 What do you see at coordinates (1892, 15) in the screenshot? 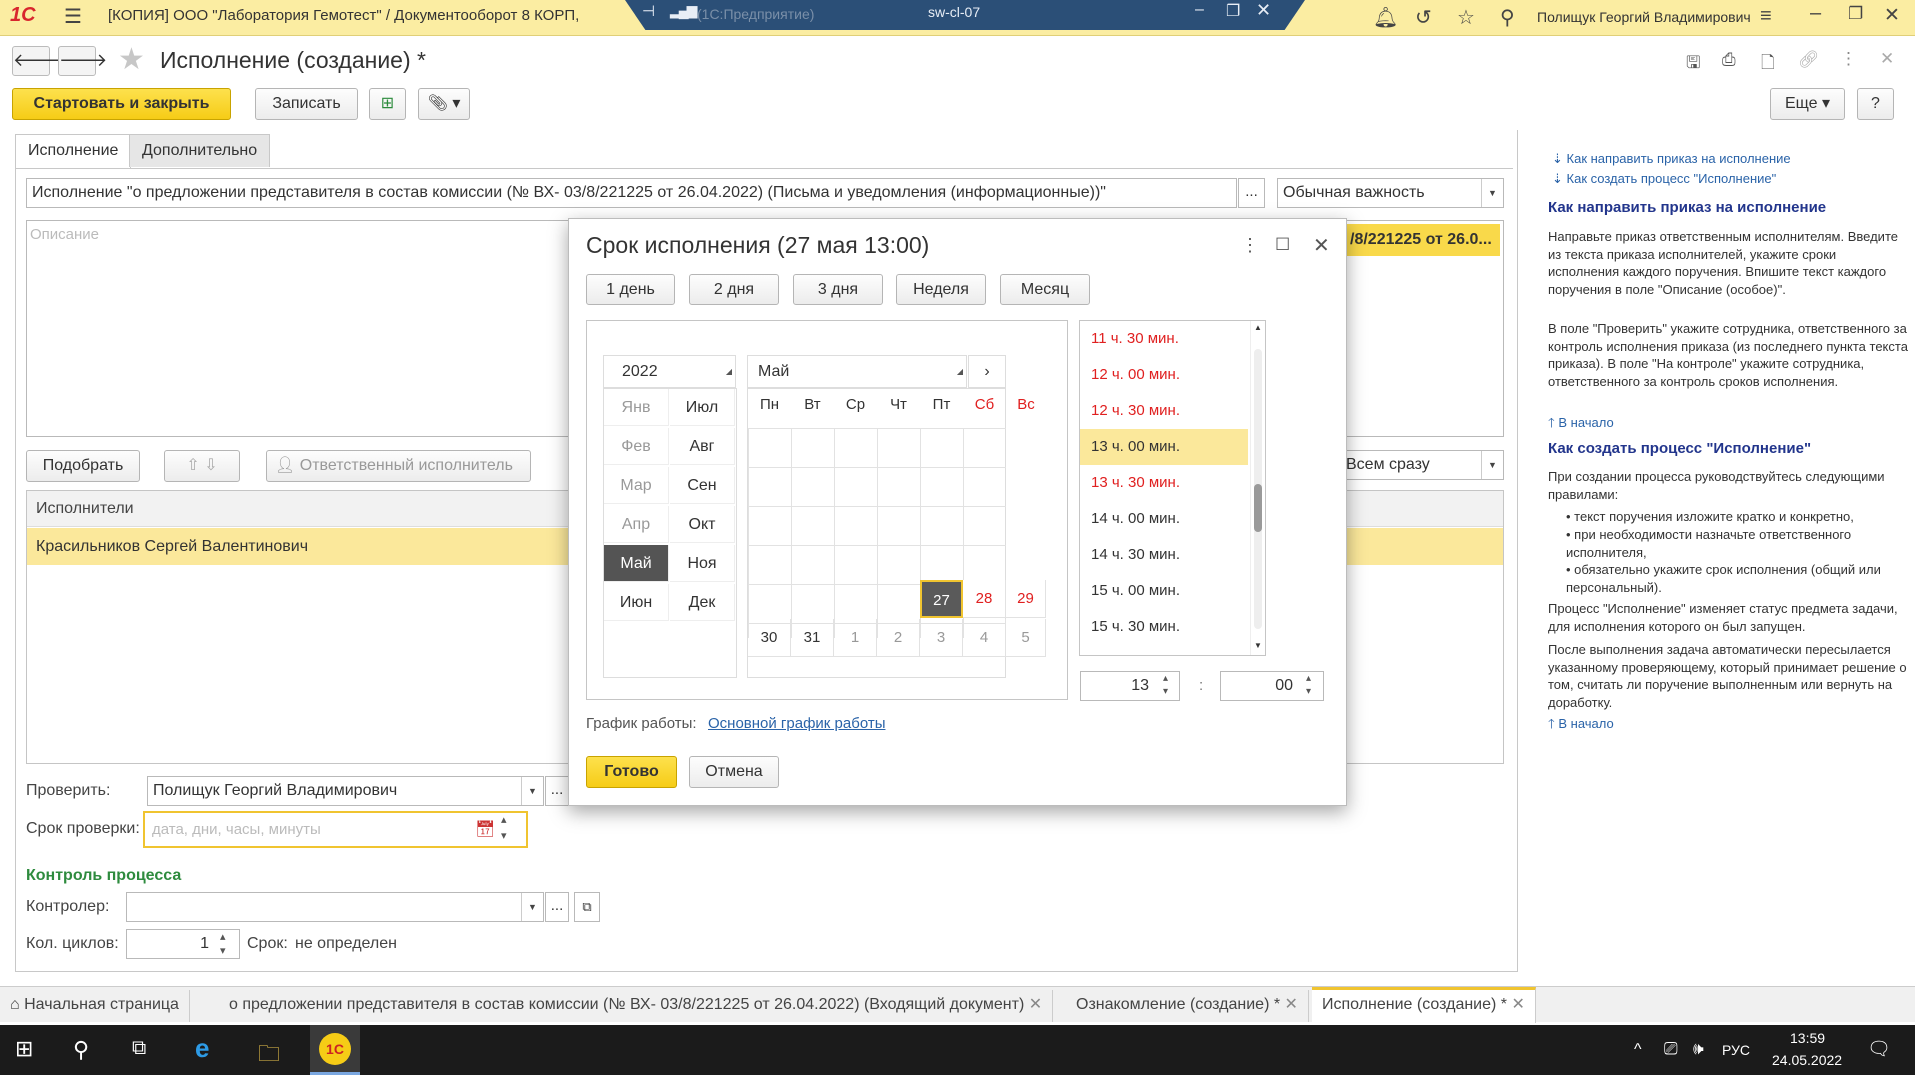
I see `close-icon: ✕` at bounding box center [1892, 15].